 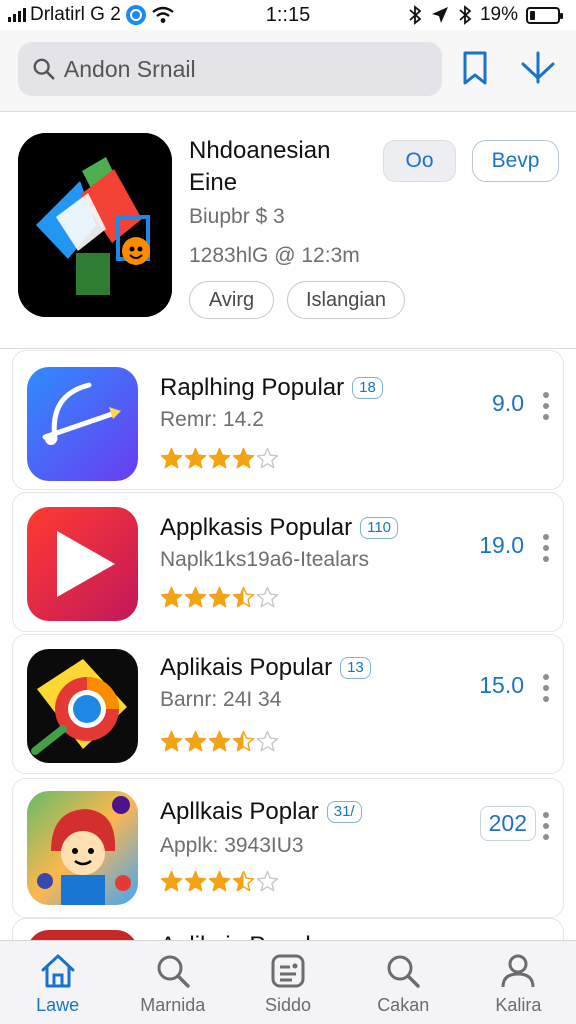 I want to click on bookmark-icon, so click(x=475, y=68).